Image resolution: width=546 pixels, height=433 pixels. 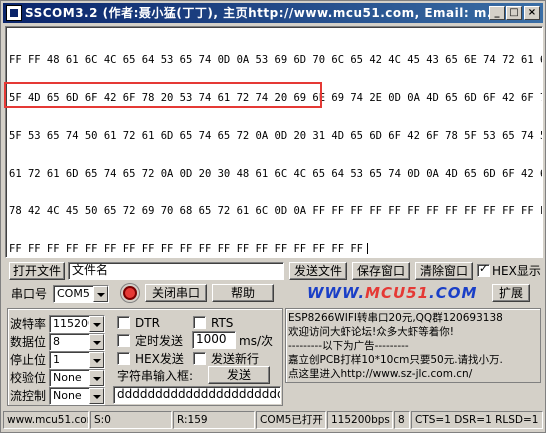 I want to click on port-select: COM5, so click(x=81, y=294).